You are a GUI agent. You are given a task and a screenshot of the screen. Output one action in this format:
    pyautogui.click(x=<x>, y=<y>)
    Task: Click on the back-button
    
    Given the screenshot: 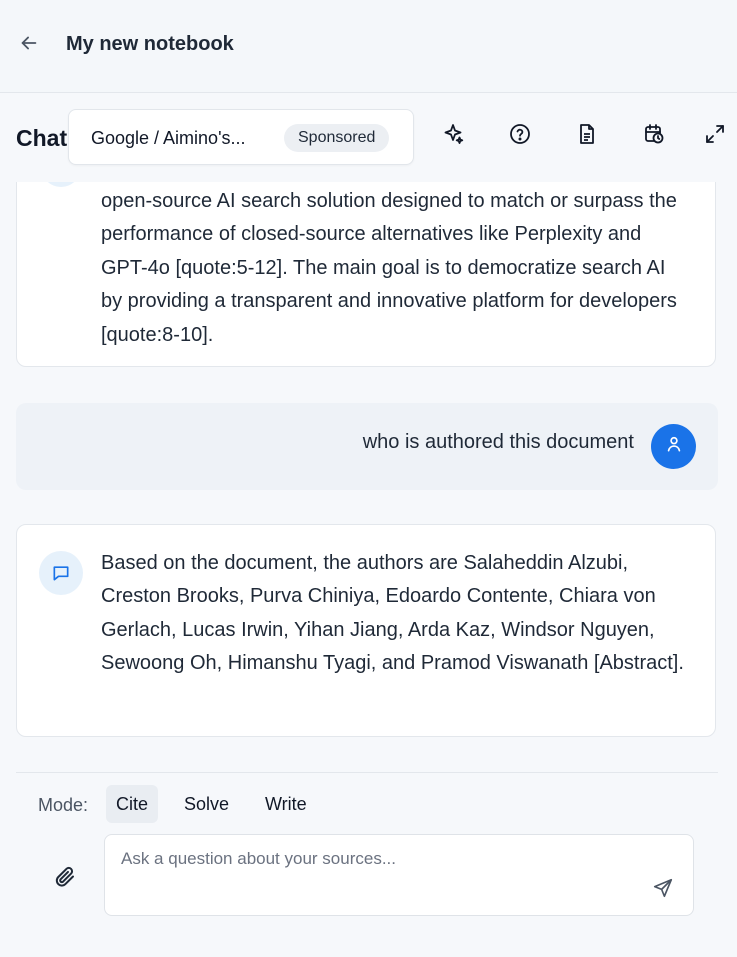 What is the action you would take?
    pyautogui.click(x=29, y=45)
    